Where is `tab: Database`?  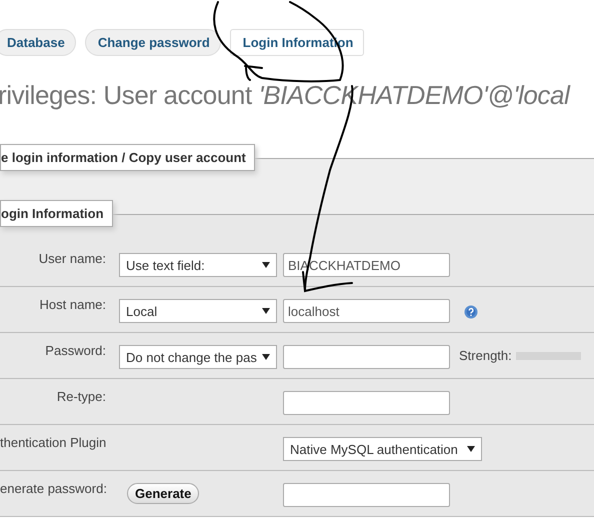
tab: Database is located at coordinates (38, 42).